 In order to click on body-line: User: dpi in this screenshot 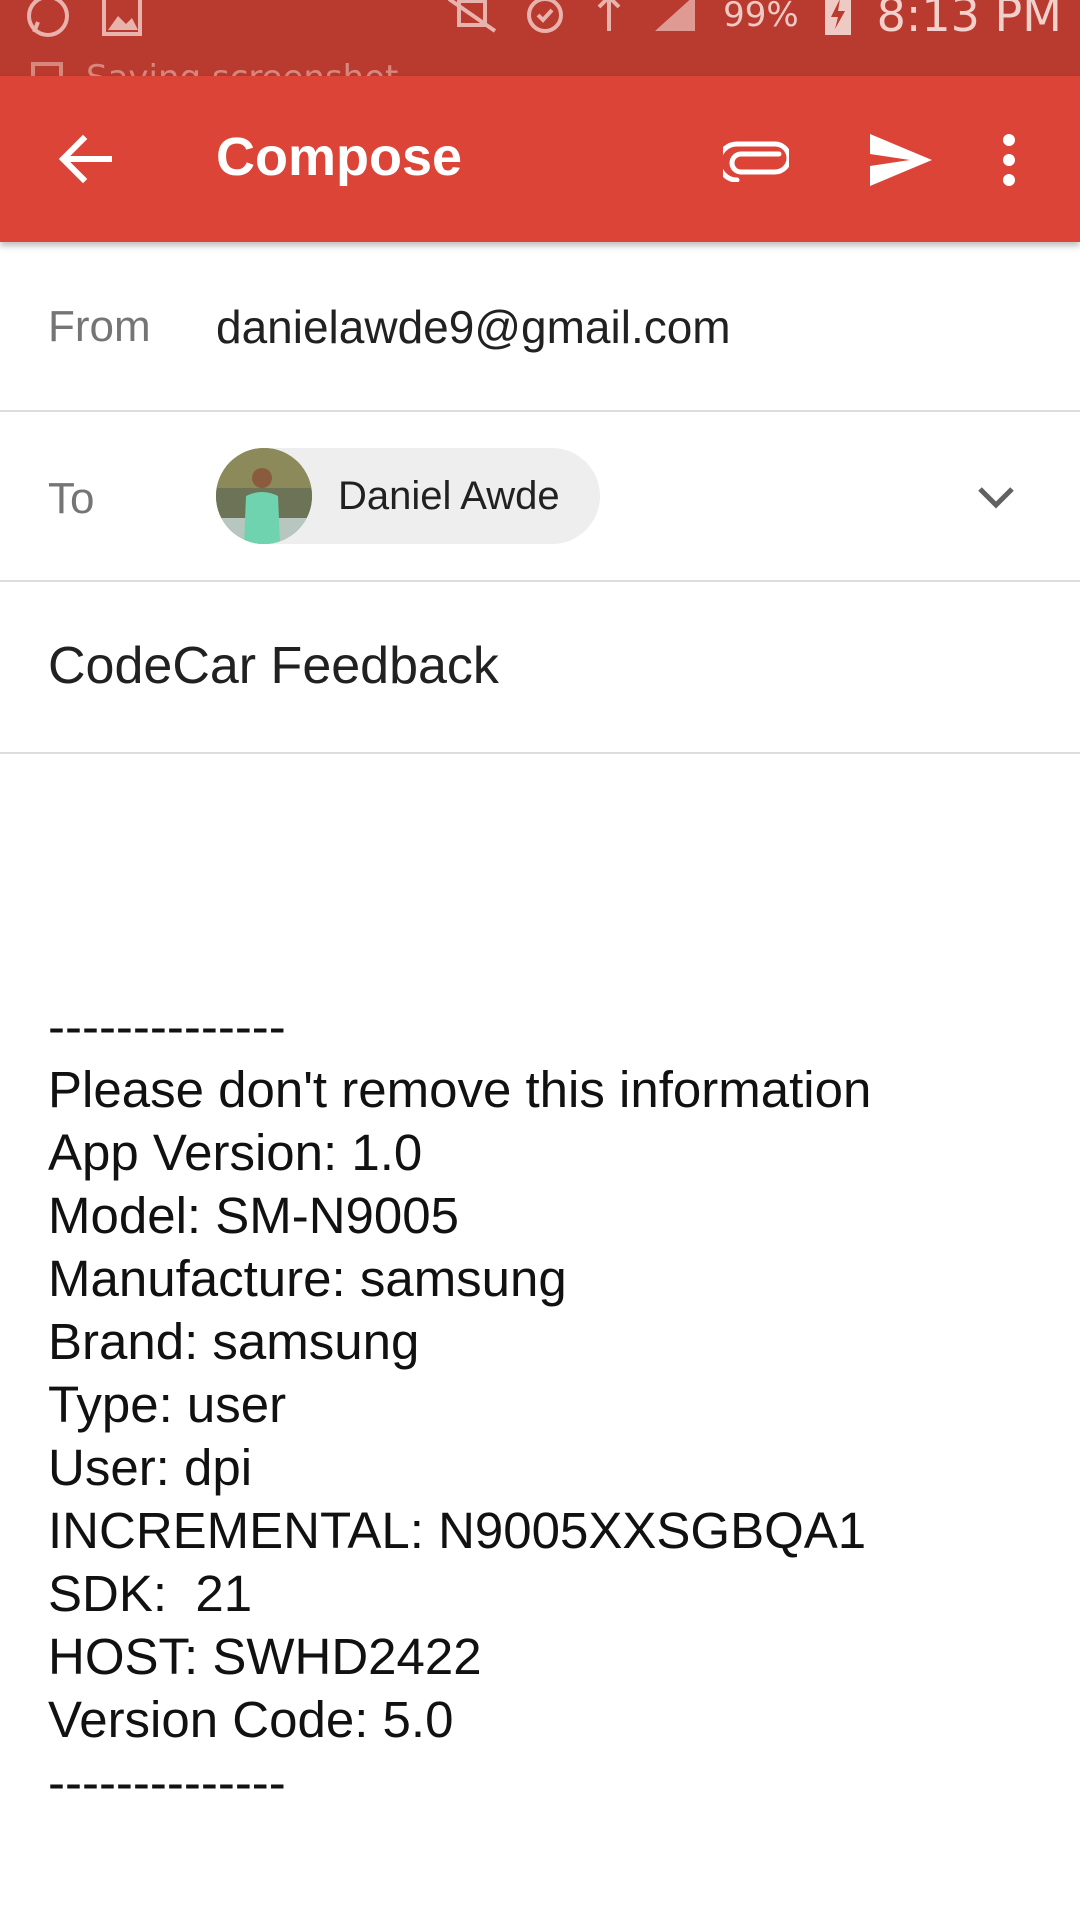, I will do `click(150, 1467)`.